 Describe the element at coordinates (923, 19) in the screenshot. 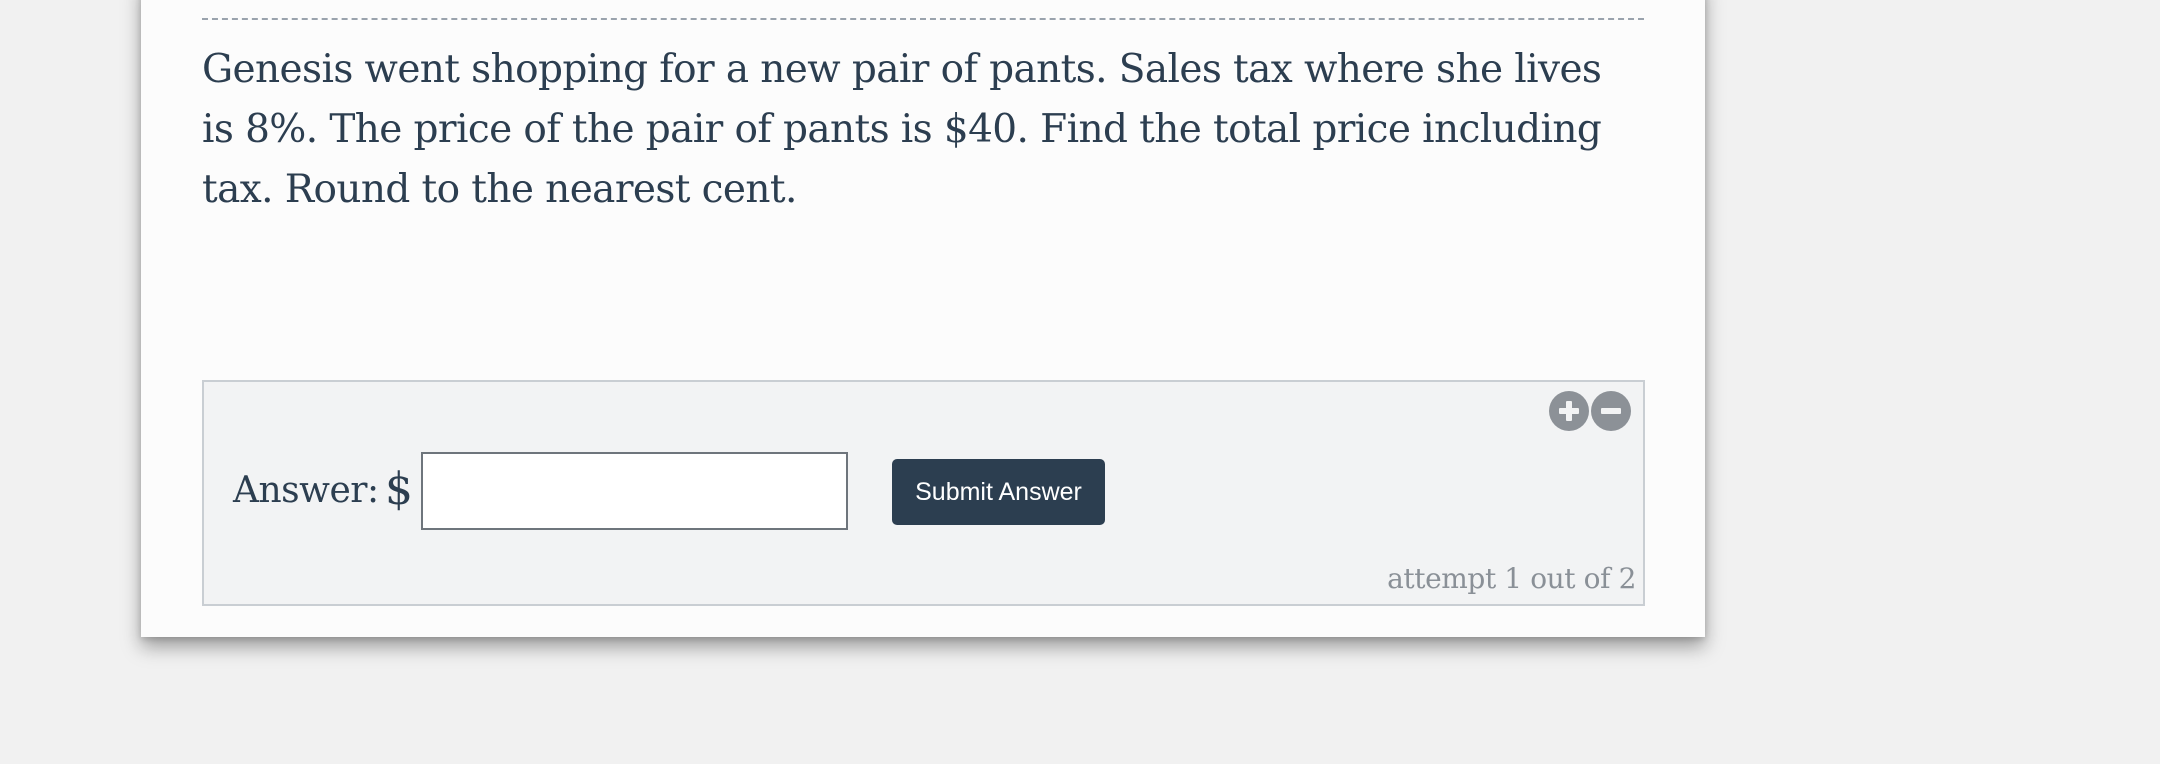

I see `dashed-divider` at that location.